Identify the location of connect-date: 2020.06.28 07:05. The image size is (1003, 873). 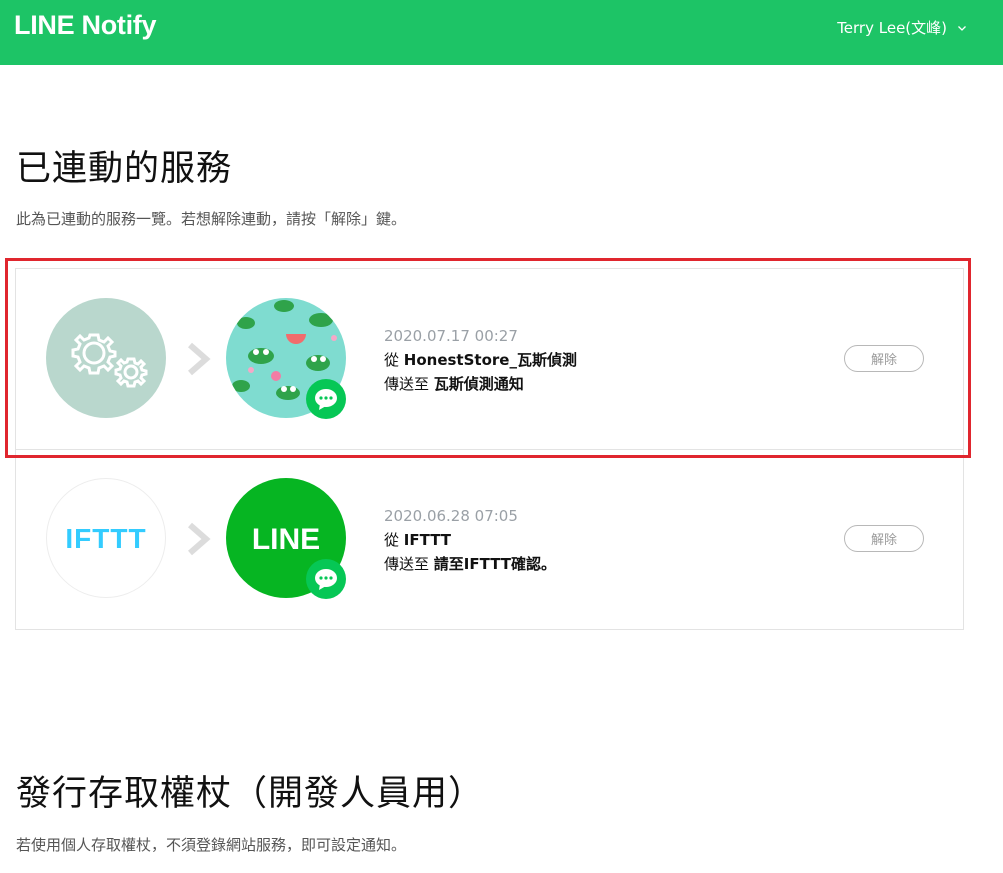
(451, 516).